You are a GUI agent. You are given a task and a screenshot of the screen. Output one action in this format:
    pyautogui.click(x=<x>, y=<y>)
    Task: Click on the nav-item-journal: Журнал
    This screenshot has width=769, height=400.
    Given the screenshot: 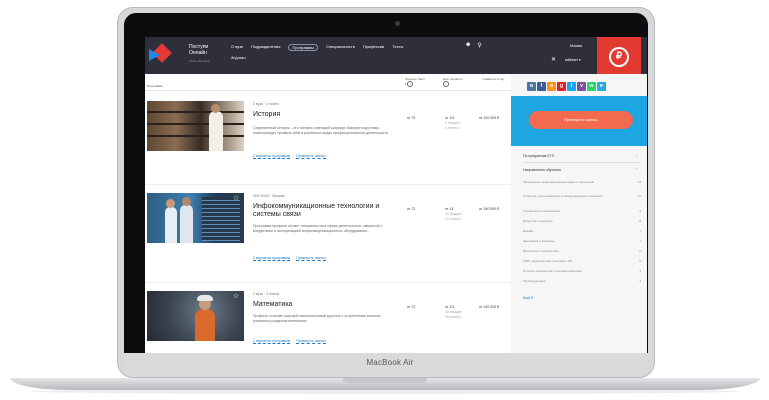 What is the action you would take?
    pyautogui.click(x=238, y=57)
    